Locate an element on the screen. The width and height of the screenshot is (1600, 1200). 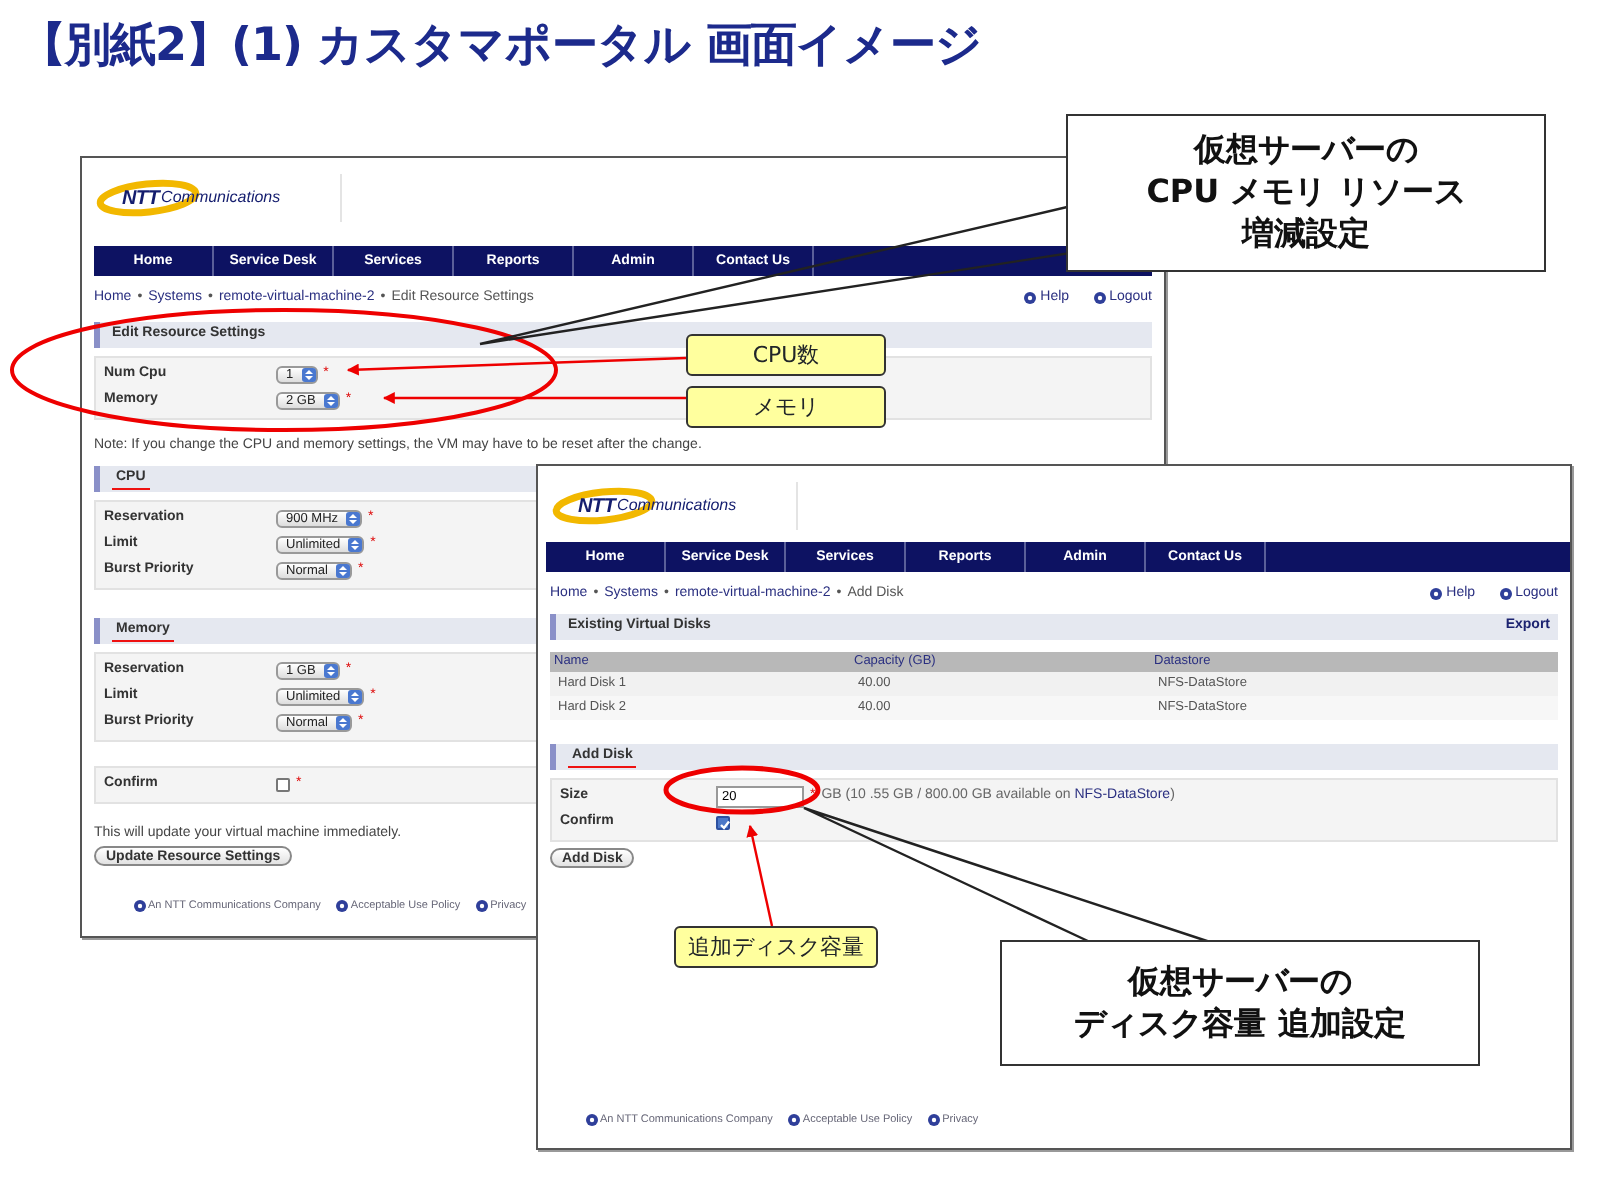
arrow is located at coordinates (760, 875).